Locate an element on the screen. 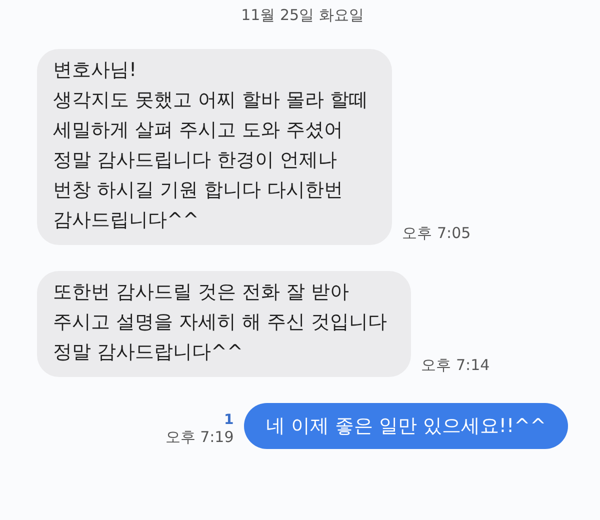 The image size is (600, 520). date-divider: 11월 25일 화요일 is located at coordinates (302, 15).